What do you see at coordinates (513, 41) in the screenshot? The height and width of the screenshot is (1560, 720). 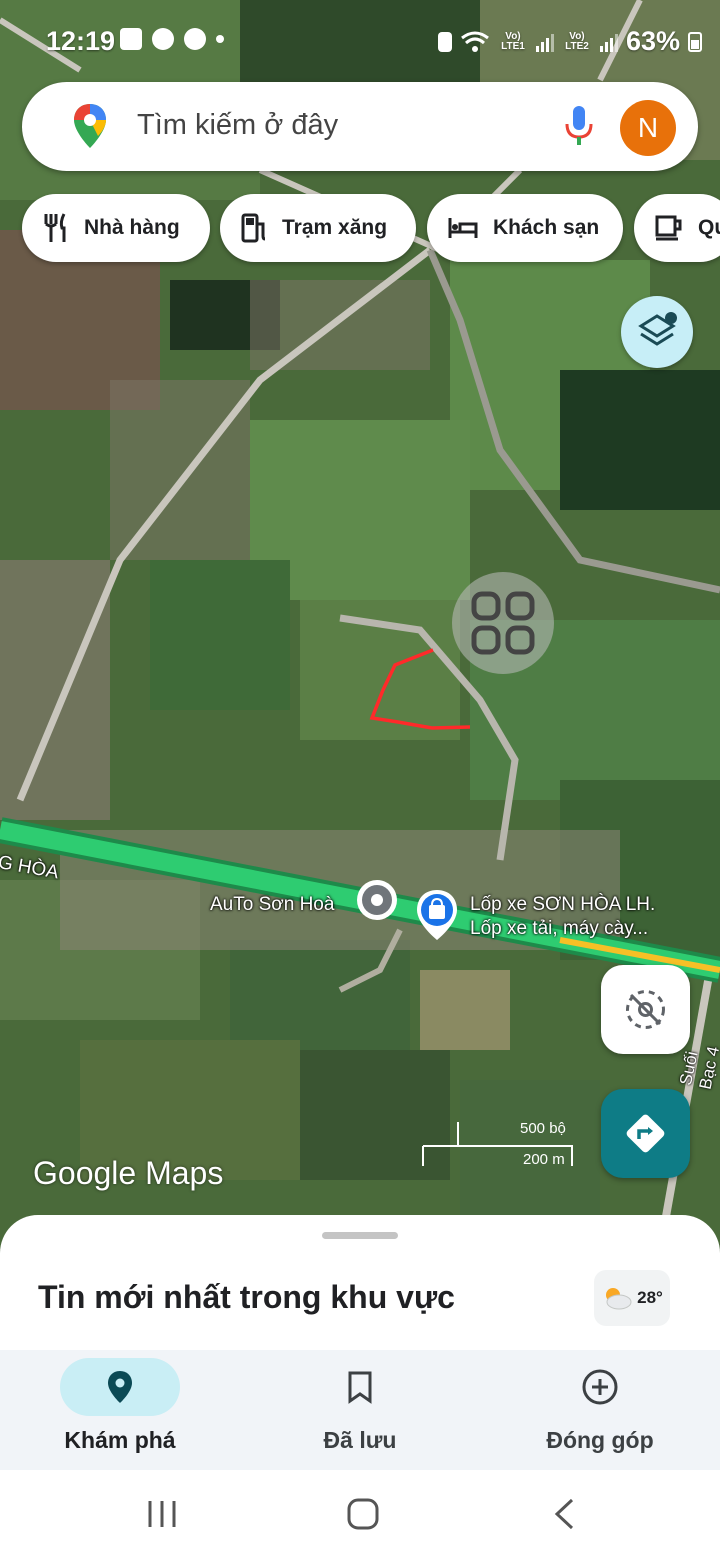 I see `lte1-label: Vo) LTE1` at bounding box center [513, 41].